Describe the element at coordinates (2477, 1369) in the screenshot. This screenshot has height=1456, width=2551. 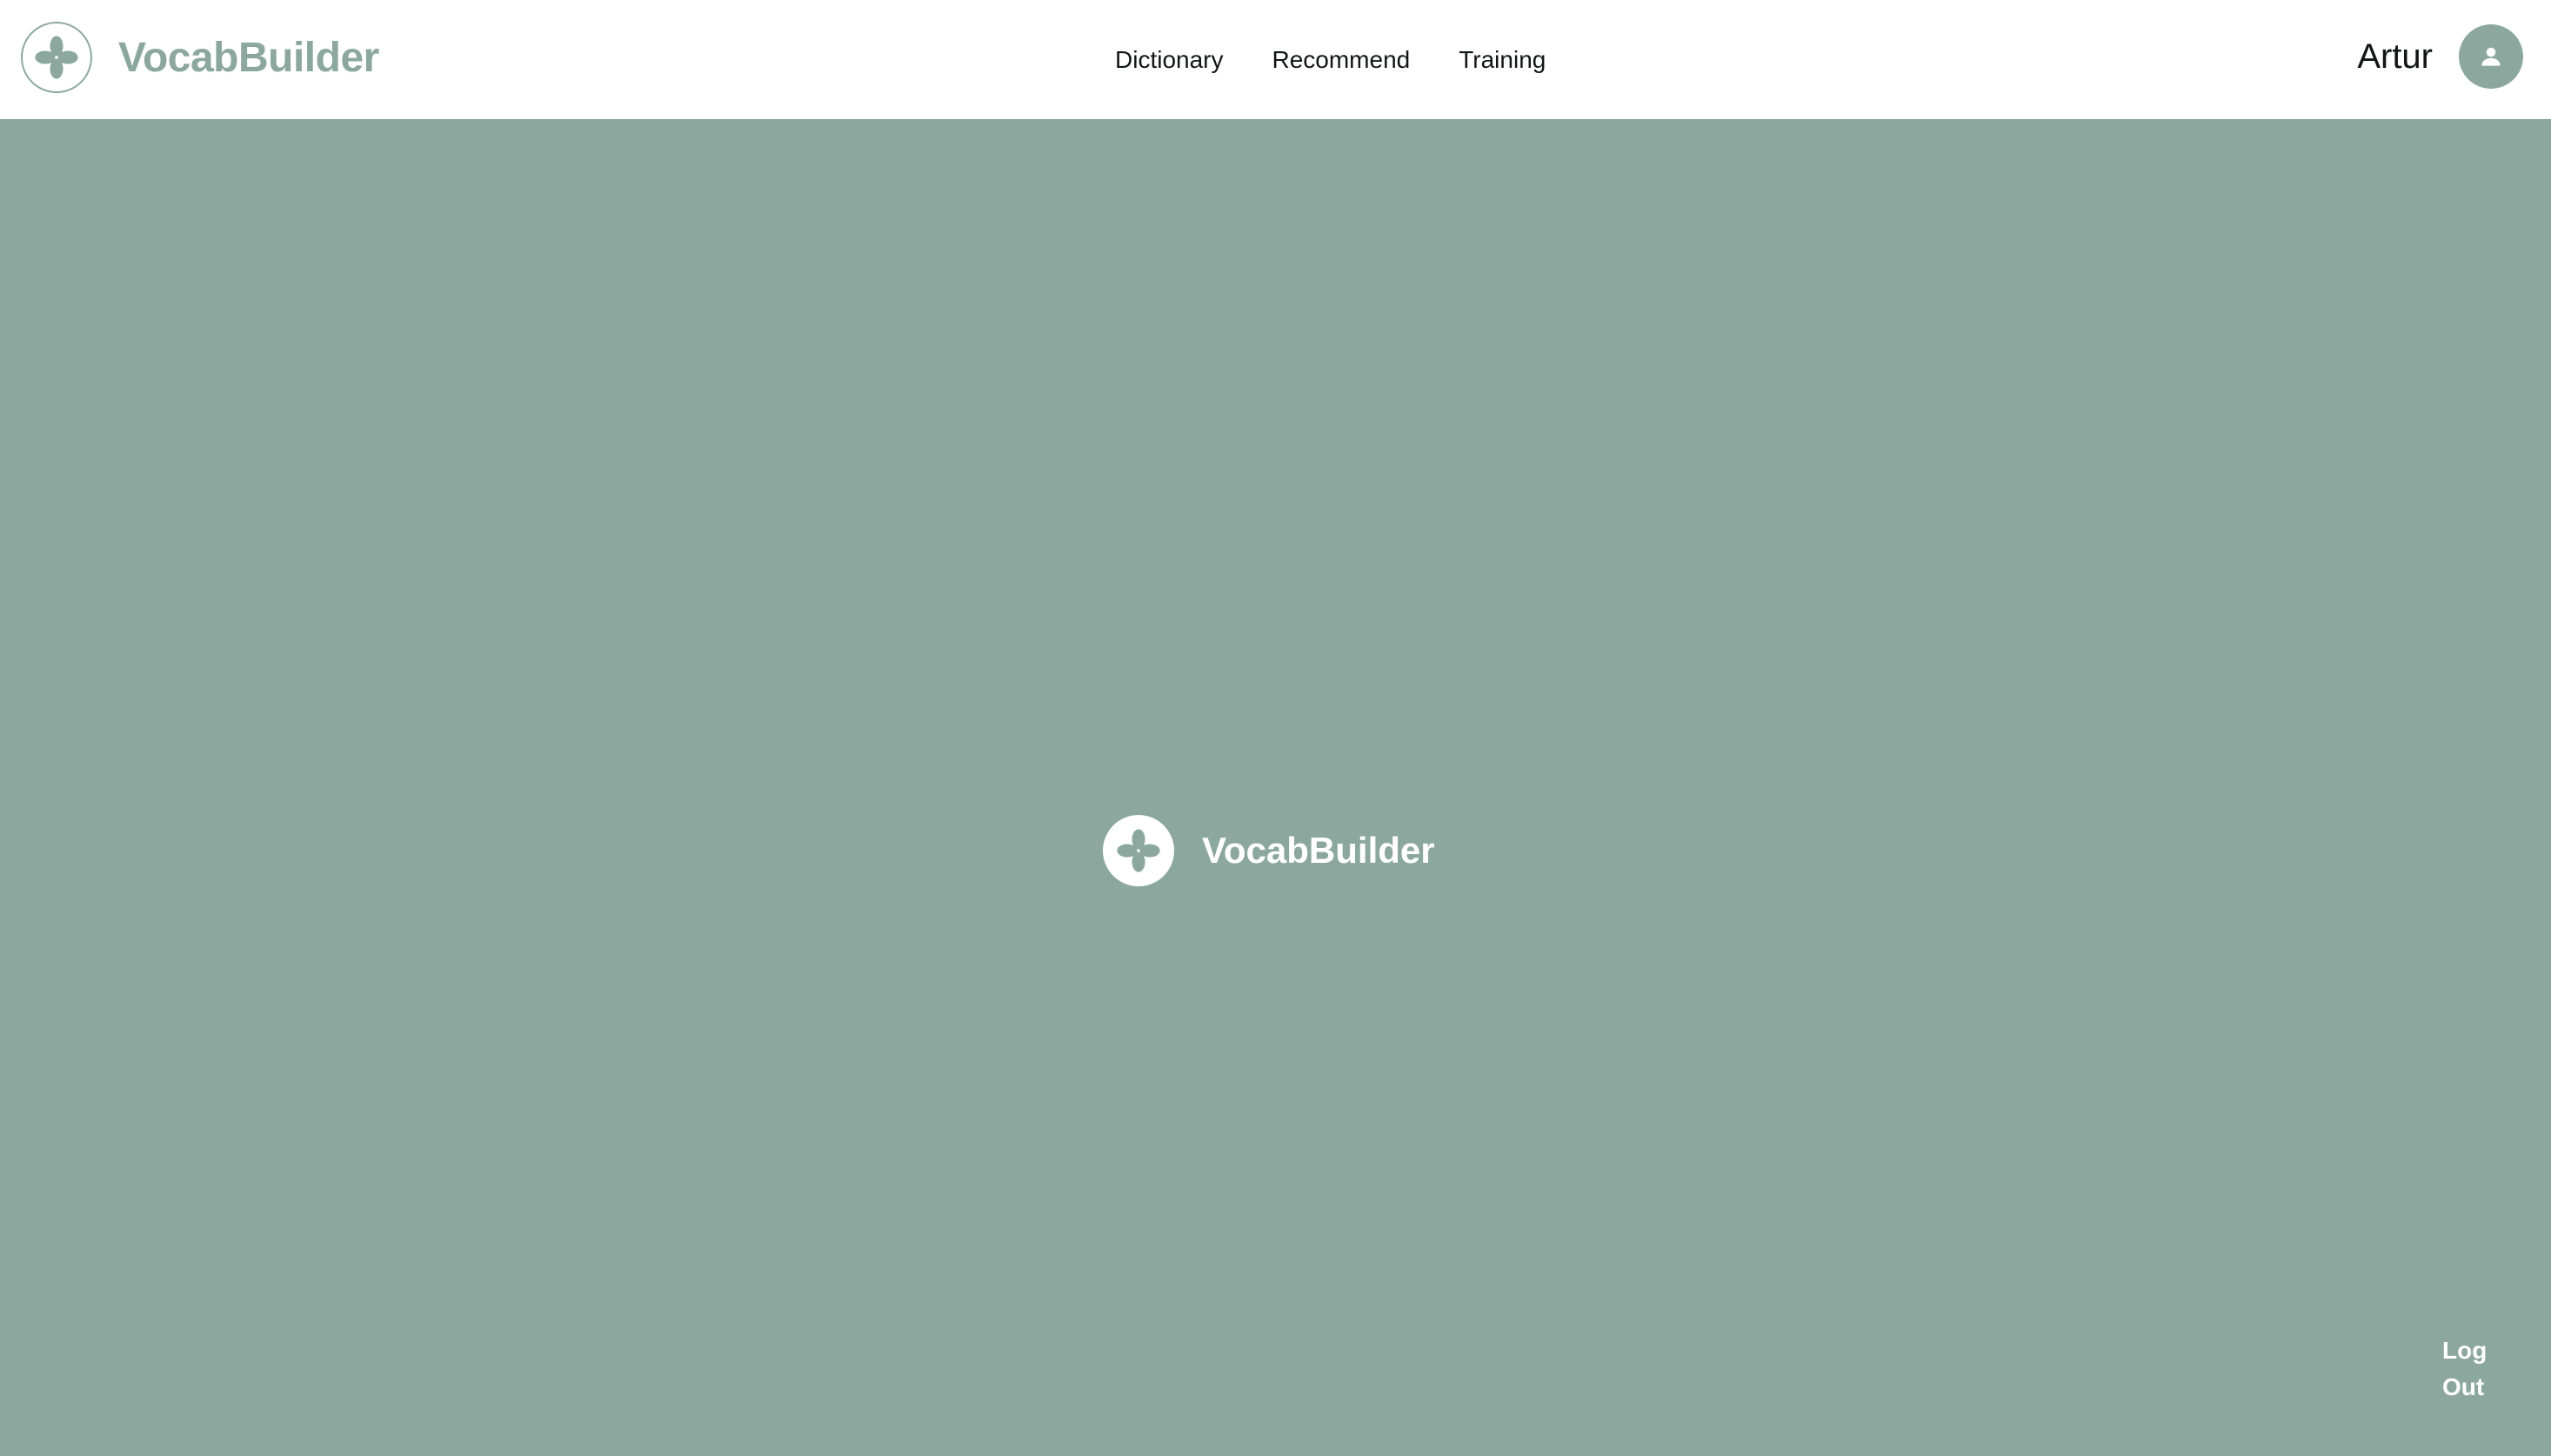
I see `logout-button: Log Out` at that location.